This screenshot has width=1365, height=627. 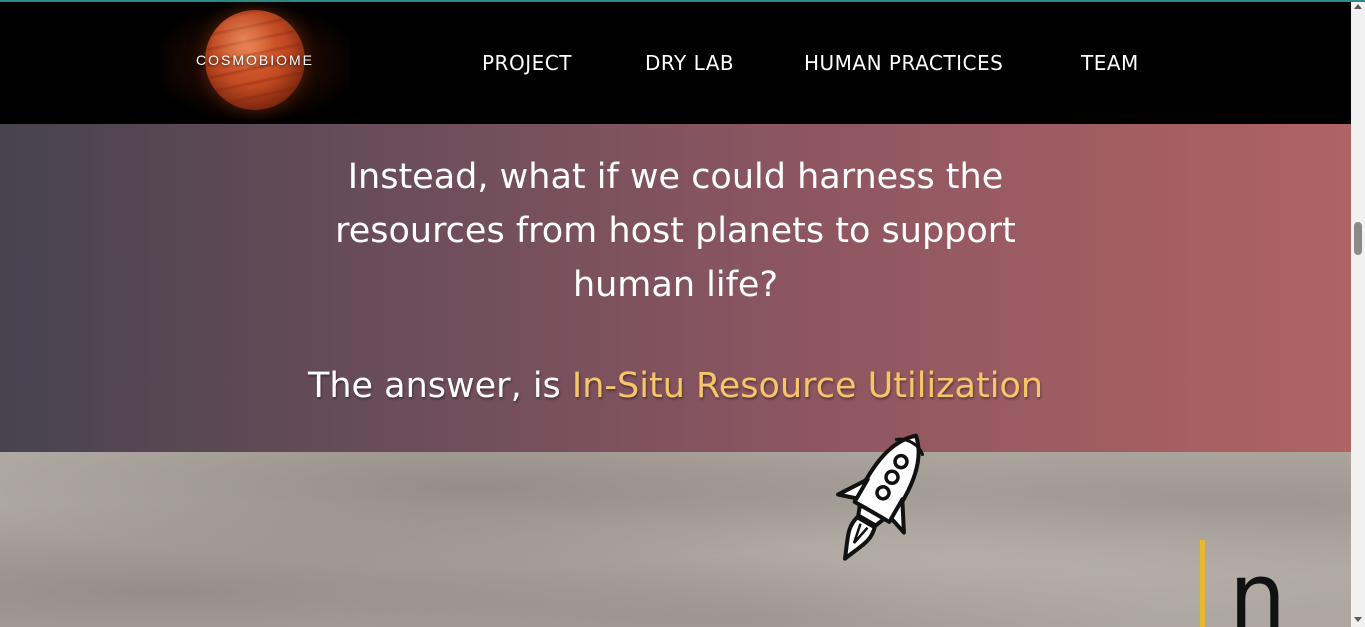 I want to click on nav-item-team: TEAM, so click(x=1110, y=63).